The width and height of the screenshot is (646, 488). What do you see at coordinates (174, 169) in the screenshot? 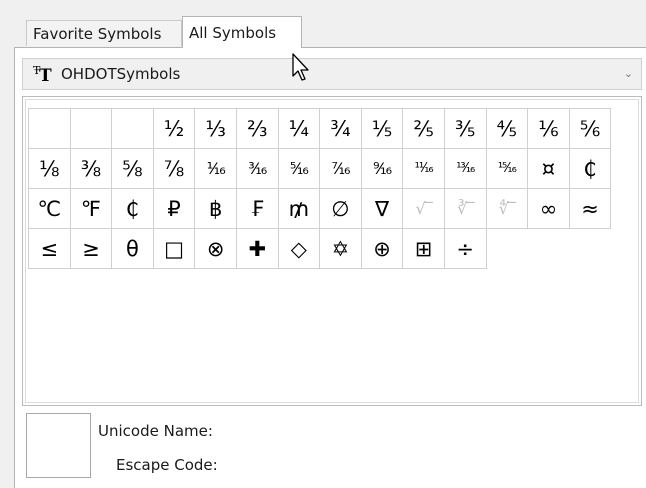
I see `symbol-cell: ⅞` at bounding box center [174, 169].